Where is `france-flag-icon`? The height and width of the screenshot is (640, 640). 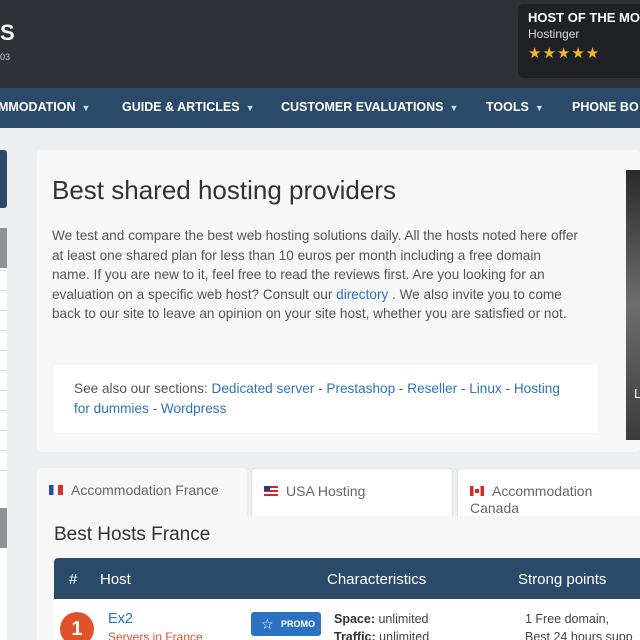
france-flag-icon is located at coordinates (56, 490).